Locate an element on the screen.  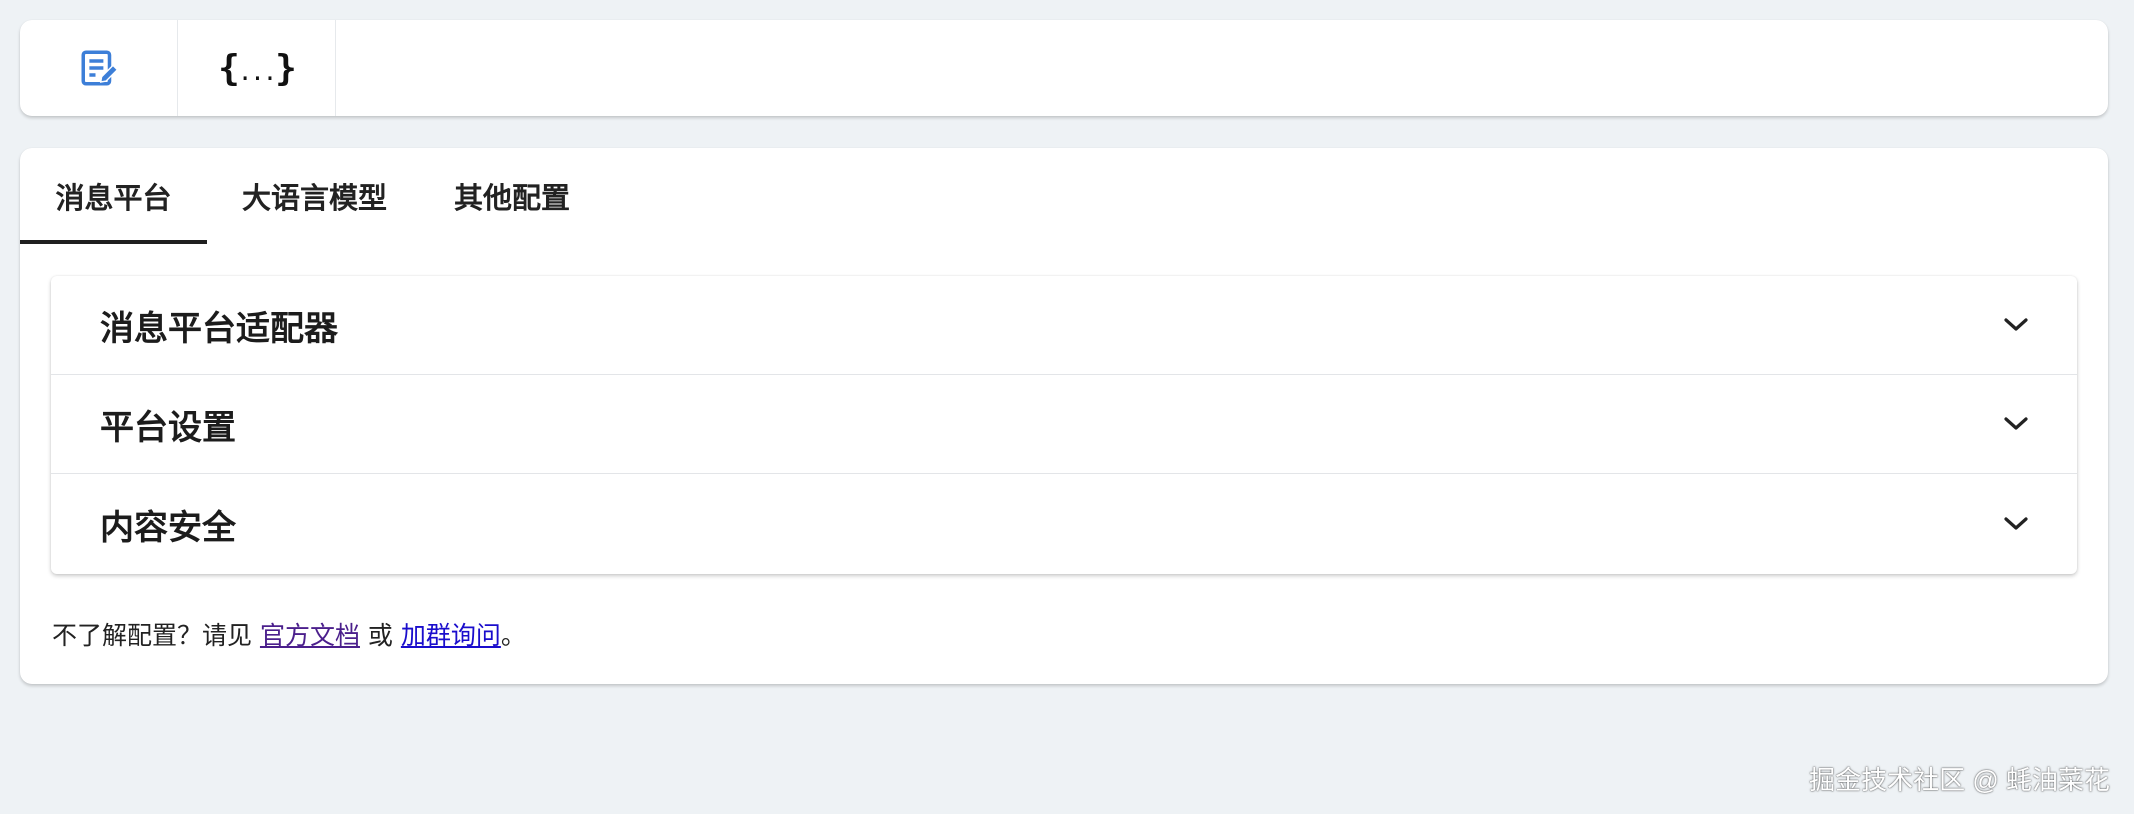
help-text: 不了解配置？请见 官方文档 或 加群询问。 is located at coordinates (289, 634).